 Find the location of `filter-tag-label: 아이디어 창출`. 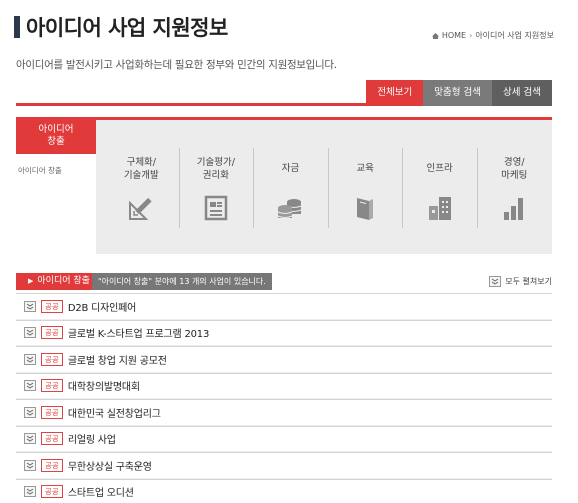

filter-tag-label: 아이디어 창출 is located at coordinates (63, 281).